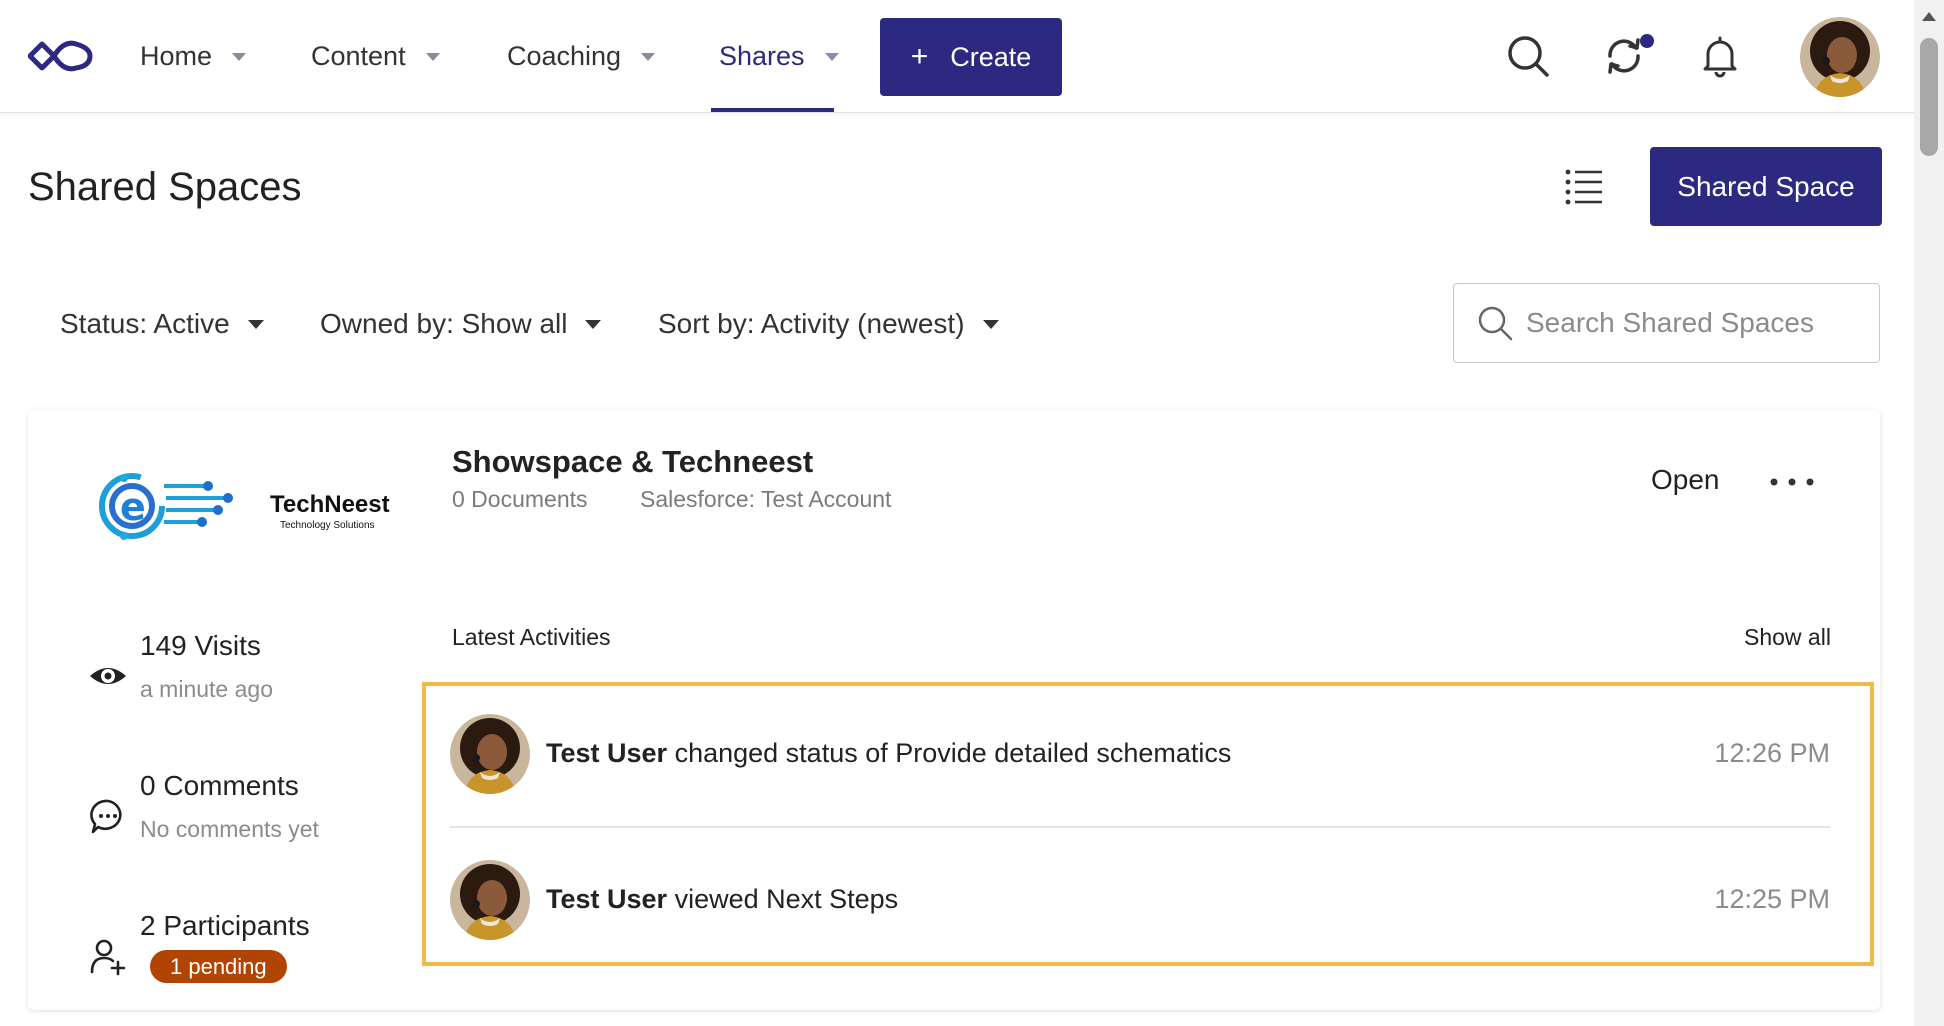  I want to click on scroll-thumb, so click(1929, 97).